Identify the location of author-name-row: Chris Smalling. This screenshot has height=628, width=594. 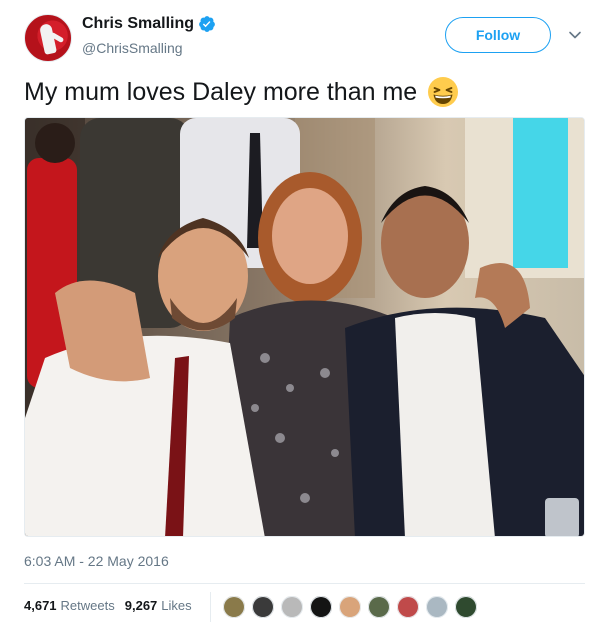
(149, 24).